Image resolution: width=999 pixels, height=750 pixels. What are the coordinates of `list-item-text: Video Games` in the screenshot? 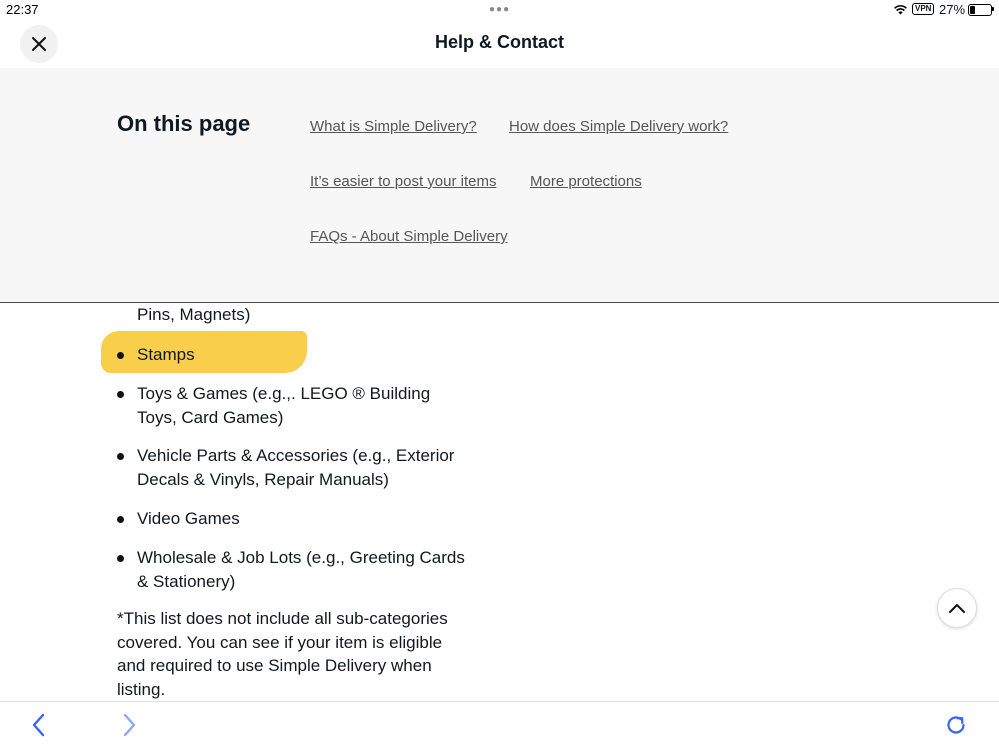 It's located at (188, 518).